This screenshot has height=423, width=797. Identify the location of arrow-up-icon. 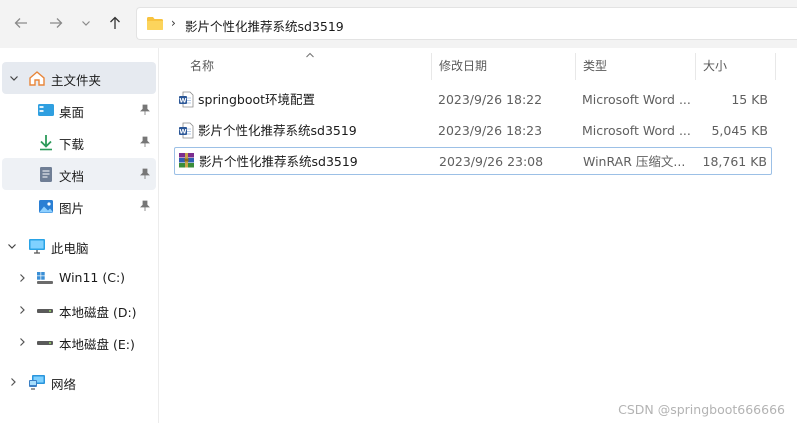
(115, 22).